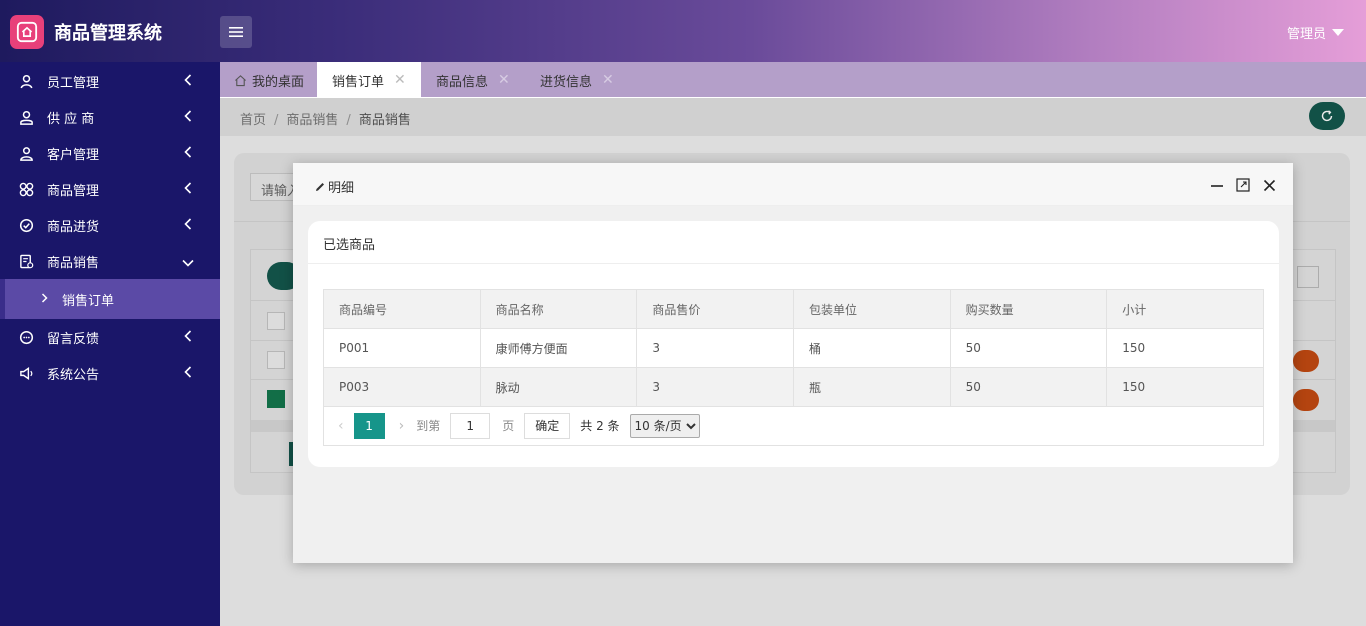  What do you see at coordinates (508, 426) in the screenshot?
I see `page-unit-label: 页` at bounding box center [508, 426].